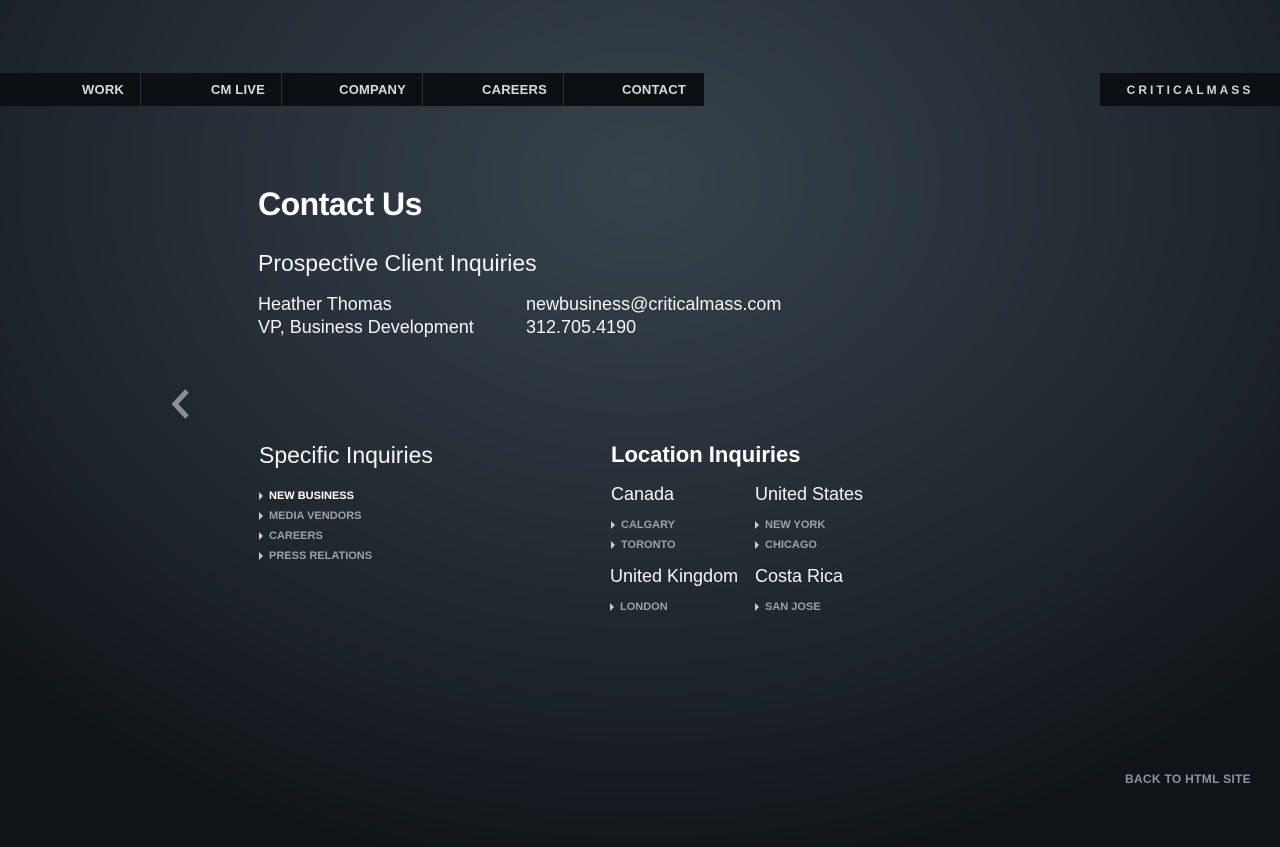 The image size is (1280, 847). Describe the element at coordinates (674, 576) in the screenshot. I see `region-name: United Kingdom` at that location.